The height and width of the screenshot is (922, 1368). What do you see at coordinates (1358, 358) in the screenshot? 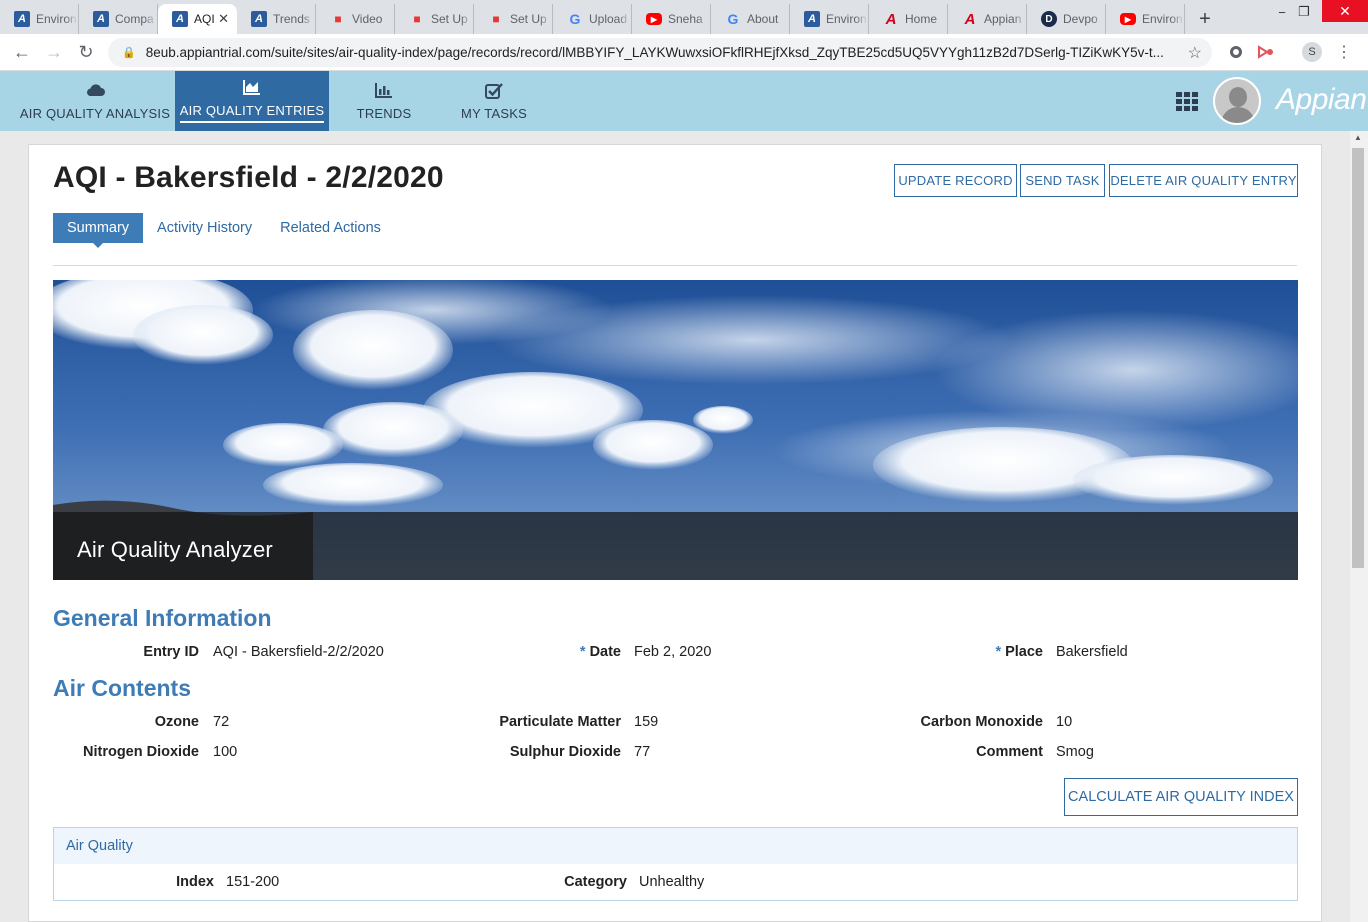
I see `scrollbar-thumb` at bounding box center [1358, 358].